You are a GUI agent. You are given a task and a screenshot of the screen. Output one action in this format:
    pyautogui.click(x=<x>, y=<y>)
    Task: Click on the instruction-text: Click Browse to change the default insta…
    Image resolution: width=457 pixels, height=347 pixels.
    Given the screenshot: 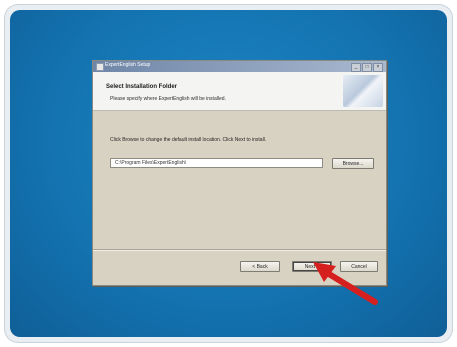 What is the action you would take?
    pyautogui.click(x=188, y=140)
    